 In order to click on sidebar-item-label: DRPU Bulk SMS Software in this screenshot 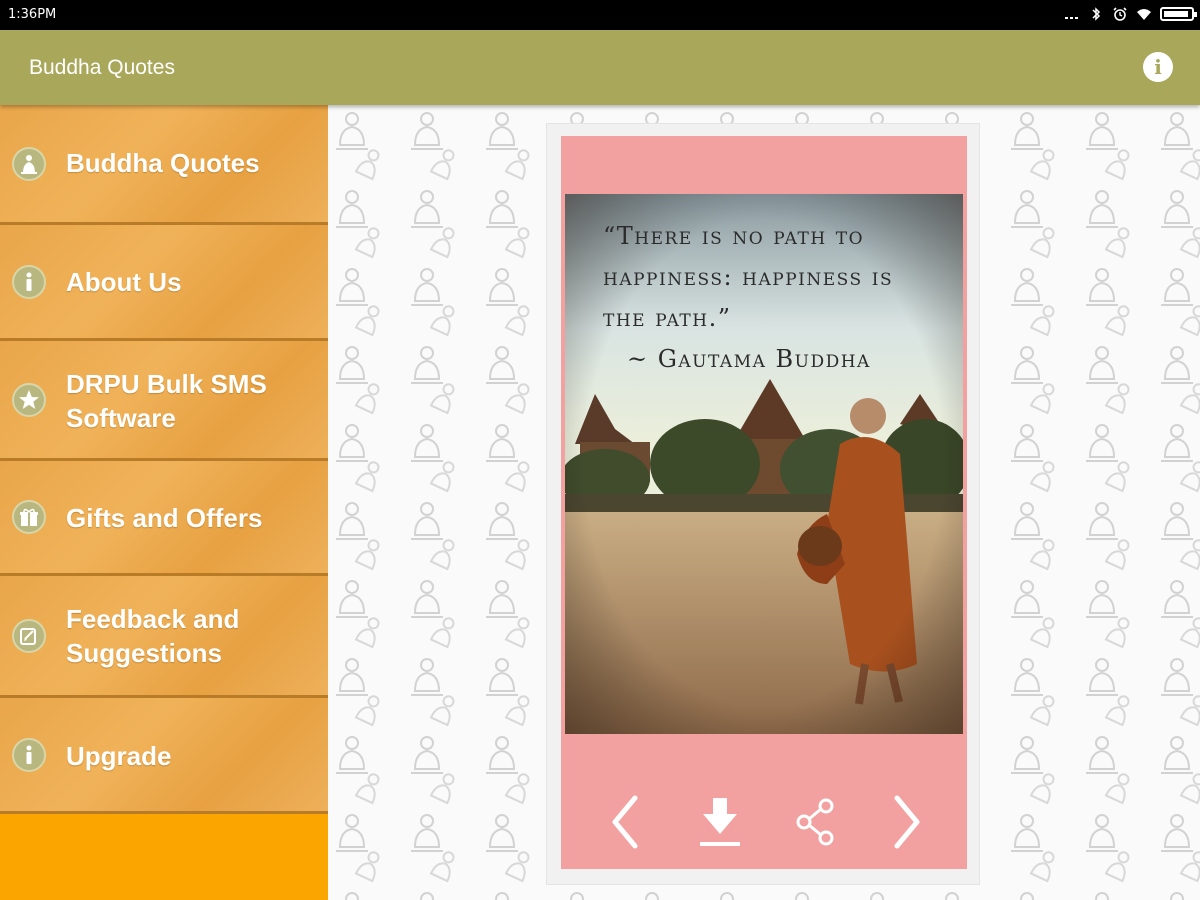, I will do `click(166, 401)`.